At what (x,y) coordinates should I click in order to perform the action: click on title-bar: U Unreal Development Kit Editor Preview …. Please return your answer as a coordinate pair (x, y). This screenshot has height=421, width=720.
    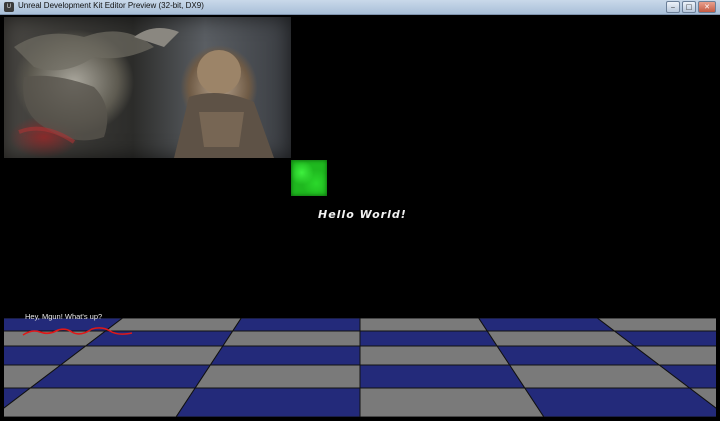
    Looking at the image, I should click on (360, 7).